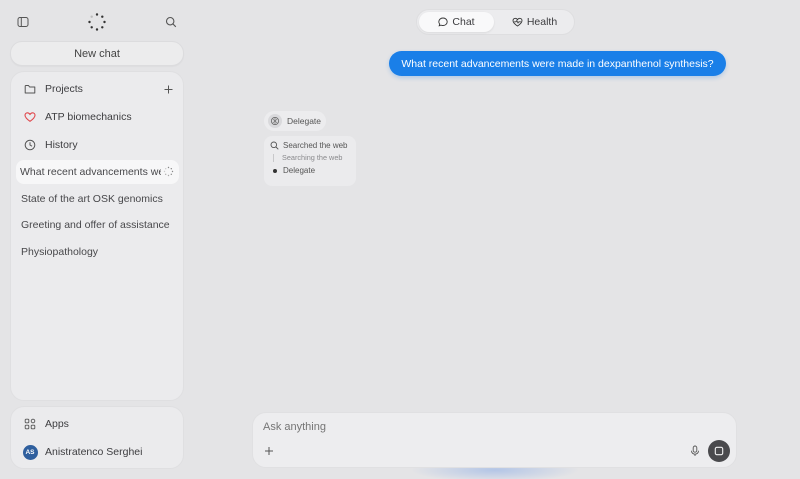 The height and width of the screenshot is (479, 800). I want to click on tab-chat: Chat, so click(456, 22).